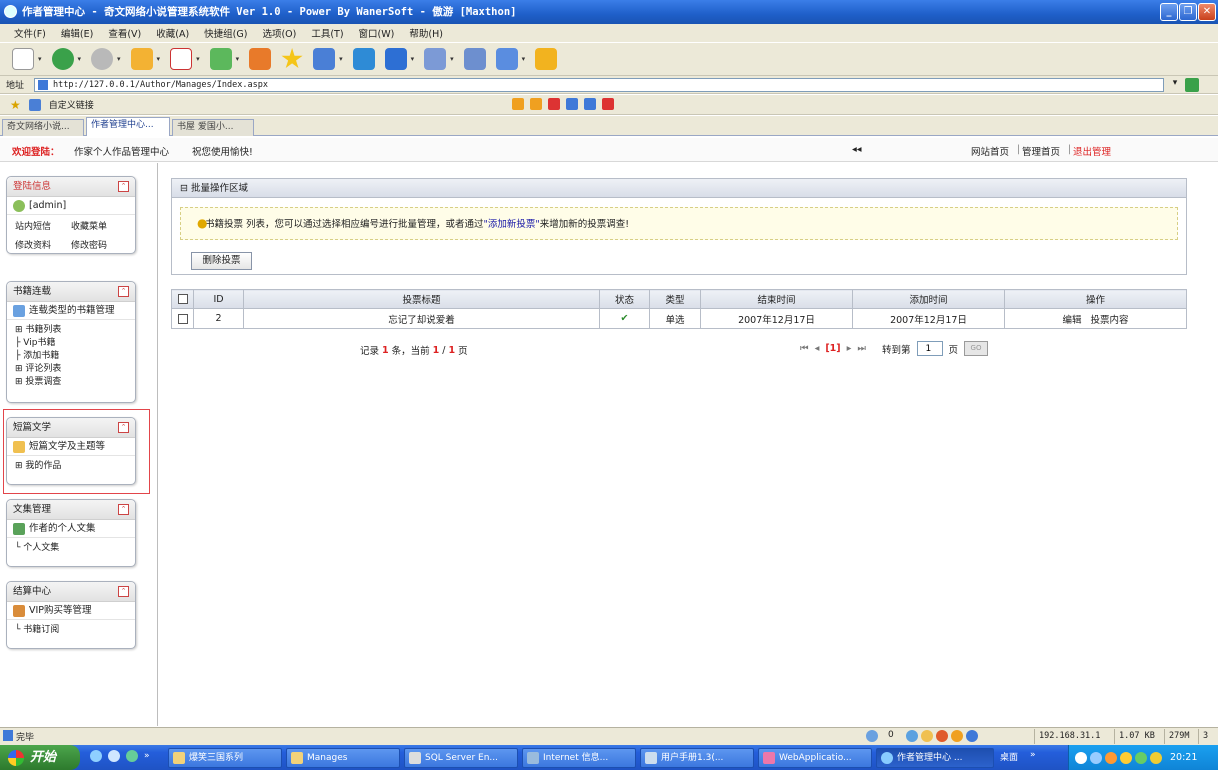 This screenshot has width=1218, height=770. What do you see at coordinates (572, 104) in the screenshot?
I see `minimize-tab-icon` at bounding box center [572, 104].